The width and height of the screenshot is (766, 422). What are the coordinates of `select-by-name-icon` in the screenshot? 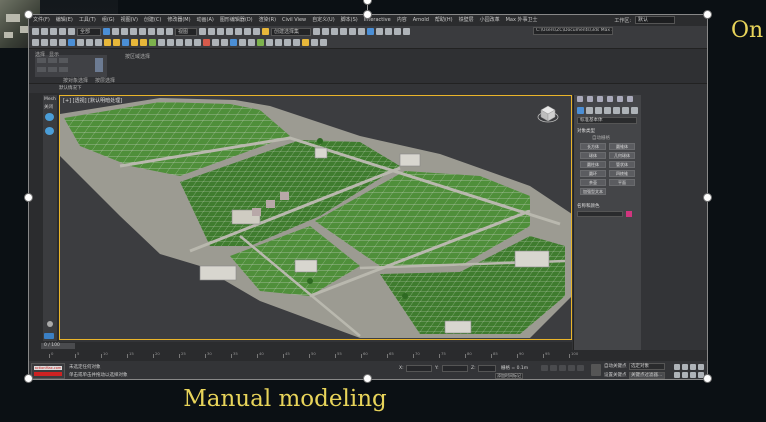 It's located at (115, 31).